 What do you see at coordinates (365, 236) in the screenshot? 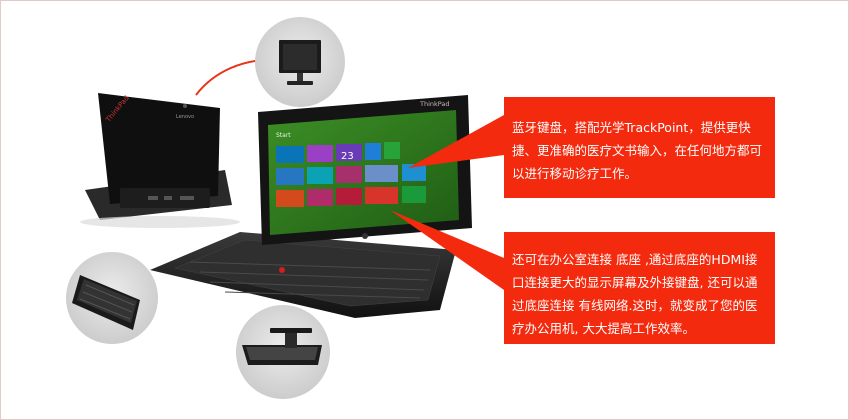
I see `windows-button` at bounding box center [365, 236].